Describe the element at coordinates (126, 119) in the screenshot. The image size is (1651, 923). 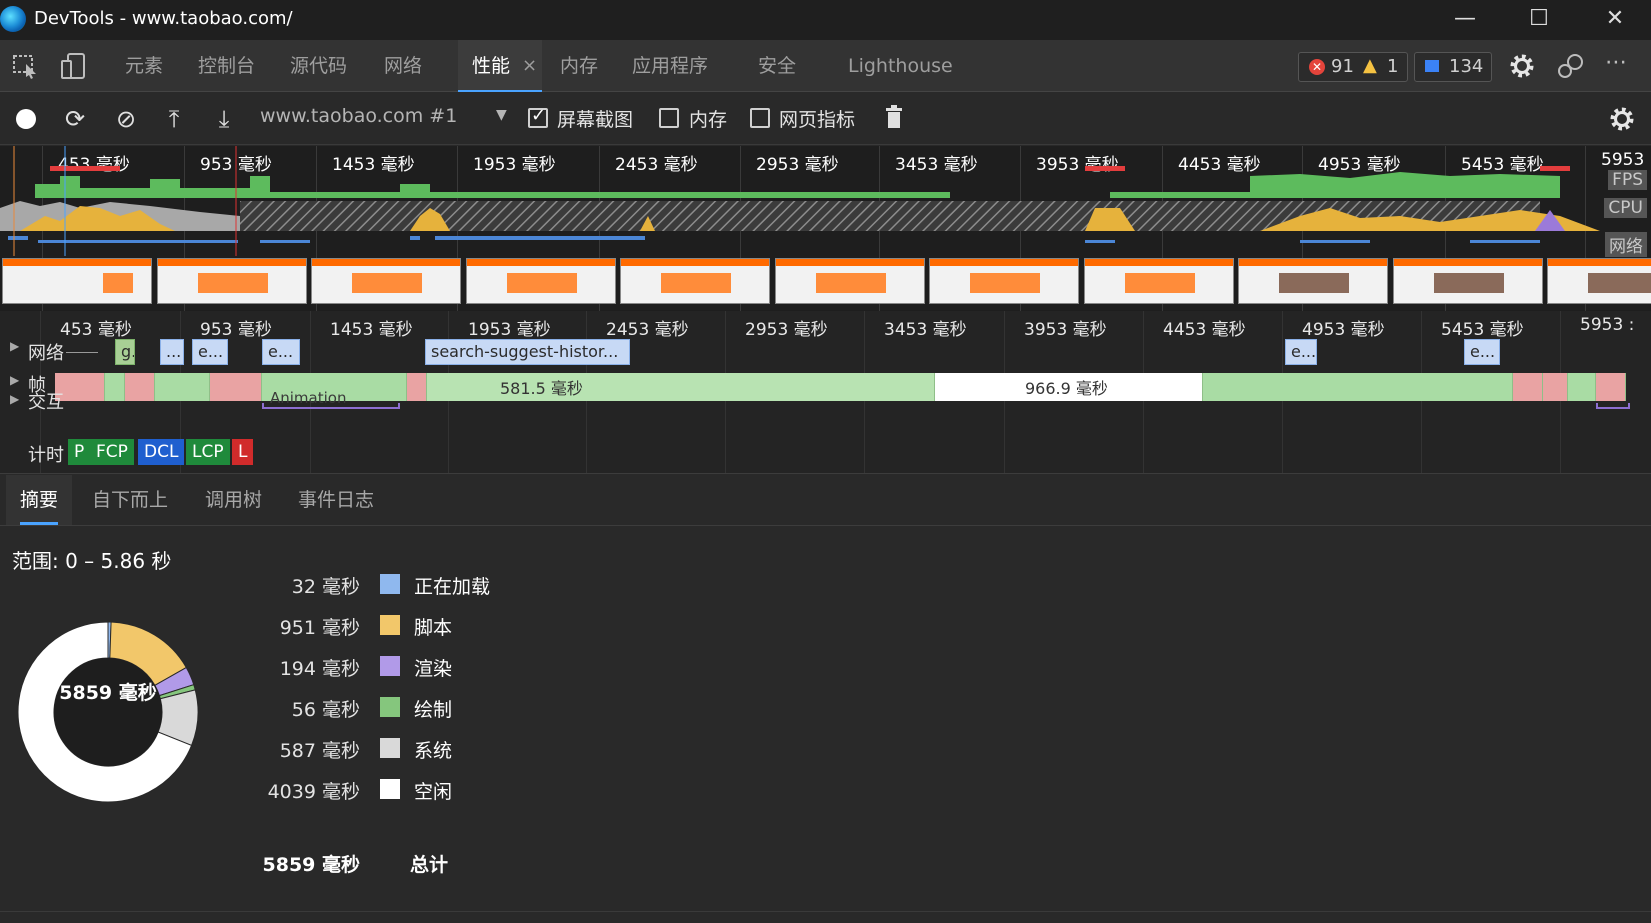
I see `clear-icon: ⊘` at that location.